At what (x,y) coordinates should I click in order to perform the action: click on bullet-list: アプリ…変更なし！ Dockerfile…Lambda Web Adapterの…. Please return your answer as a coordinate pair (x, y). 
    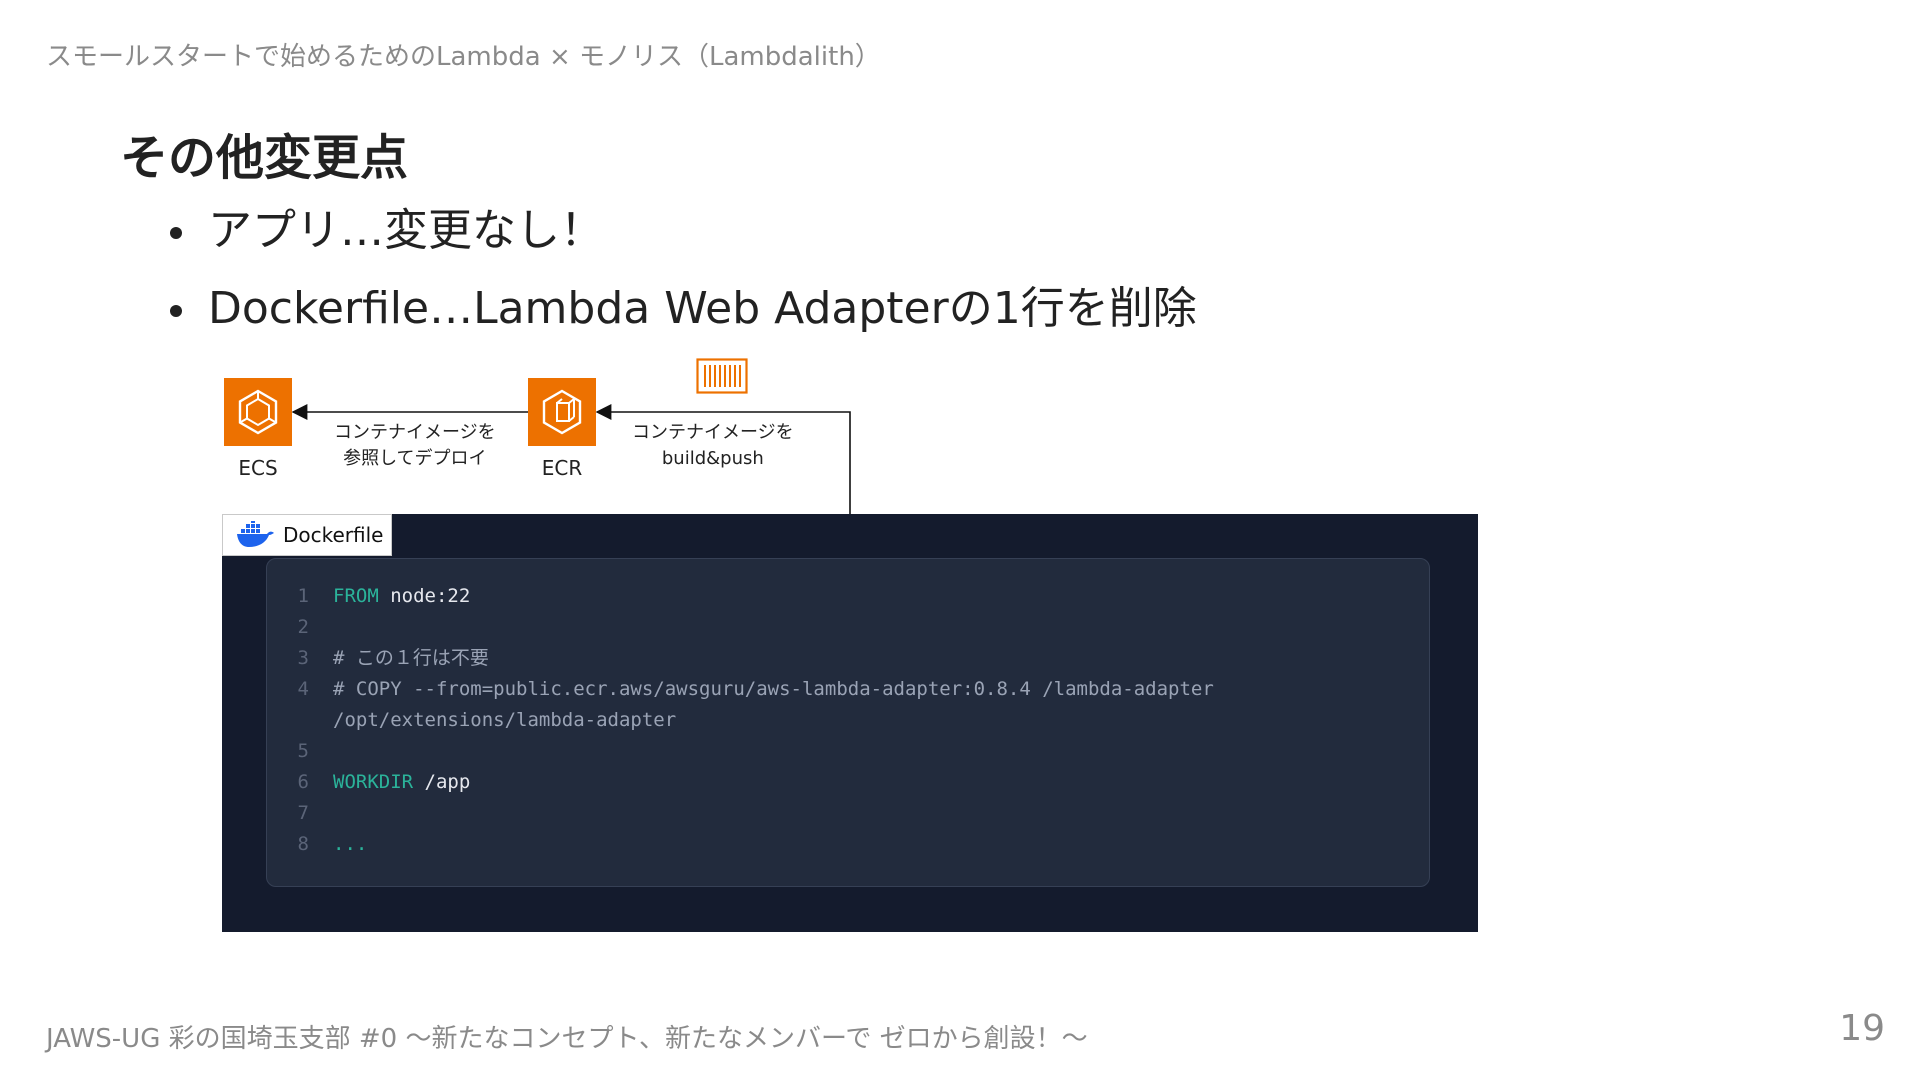
    Looking at the image, I should click on (681, 283).